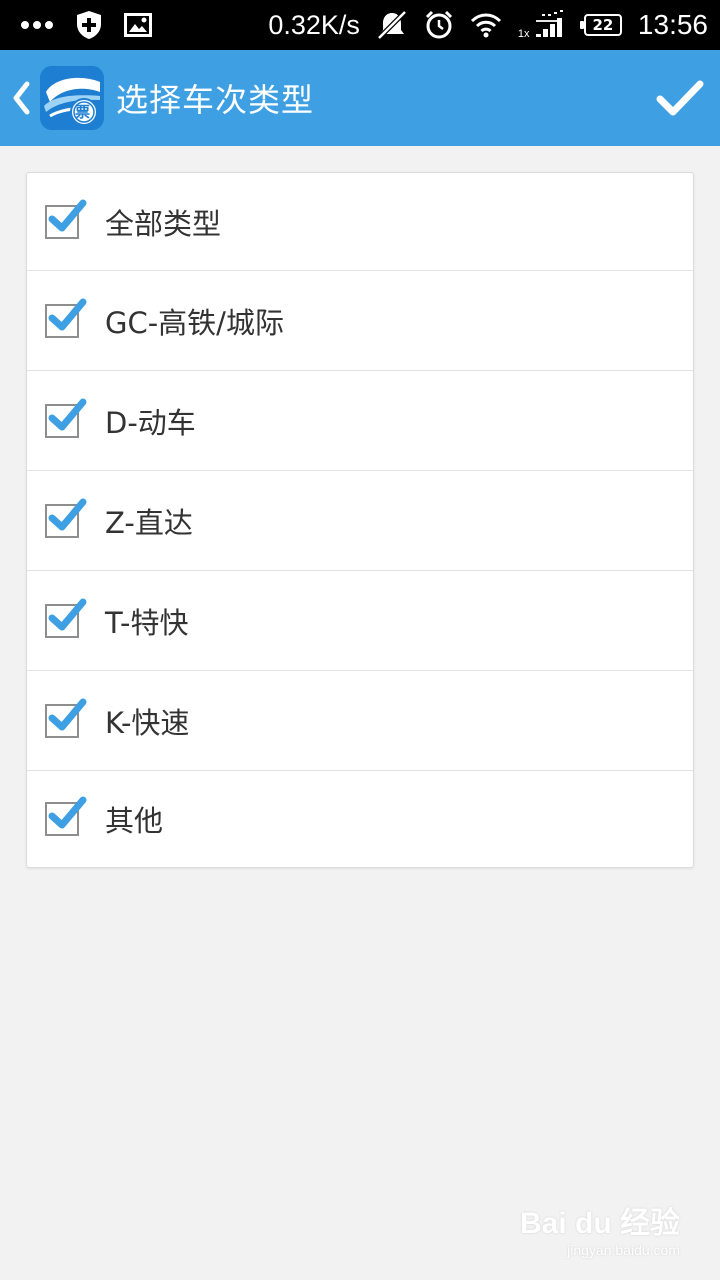 The height and width of the screenshot is (1280, 720). Describe the element at coordinates (599, 1223) in the screenshot. I see `watermark-brand: Bai du 经验` at that location.